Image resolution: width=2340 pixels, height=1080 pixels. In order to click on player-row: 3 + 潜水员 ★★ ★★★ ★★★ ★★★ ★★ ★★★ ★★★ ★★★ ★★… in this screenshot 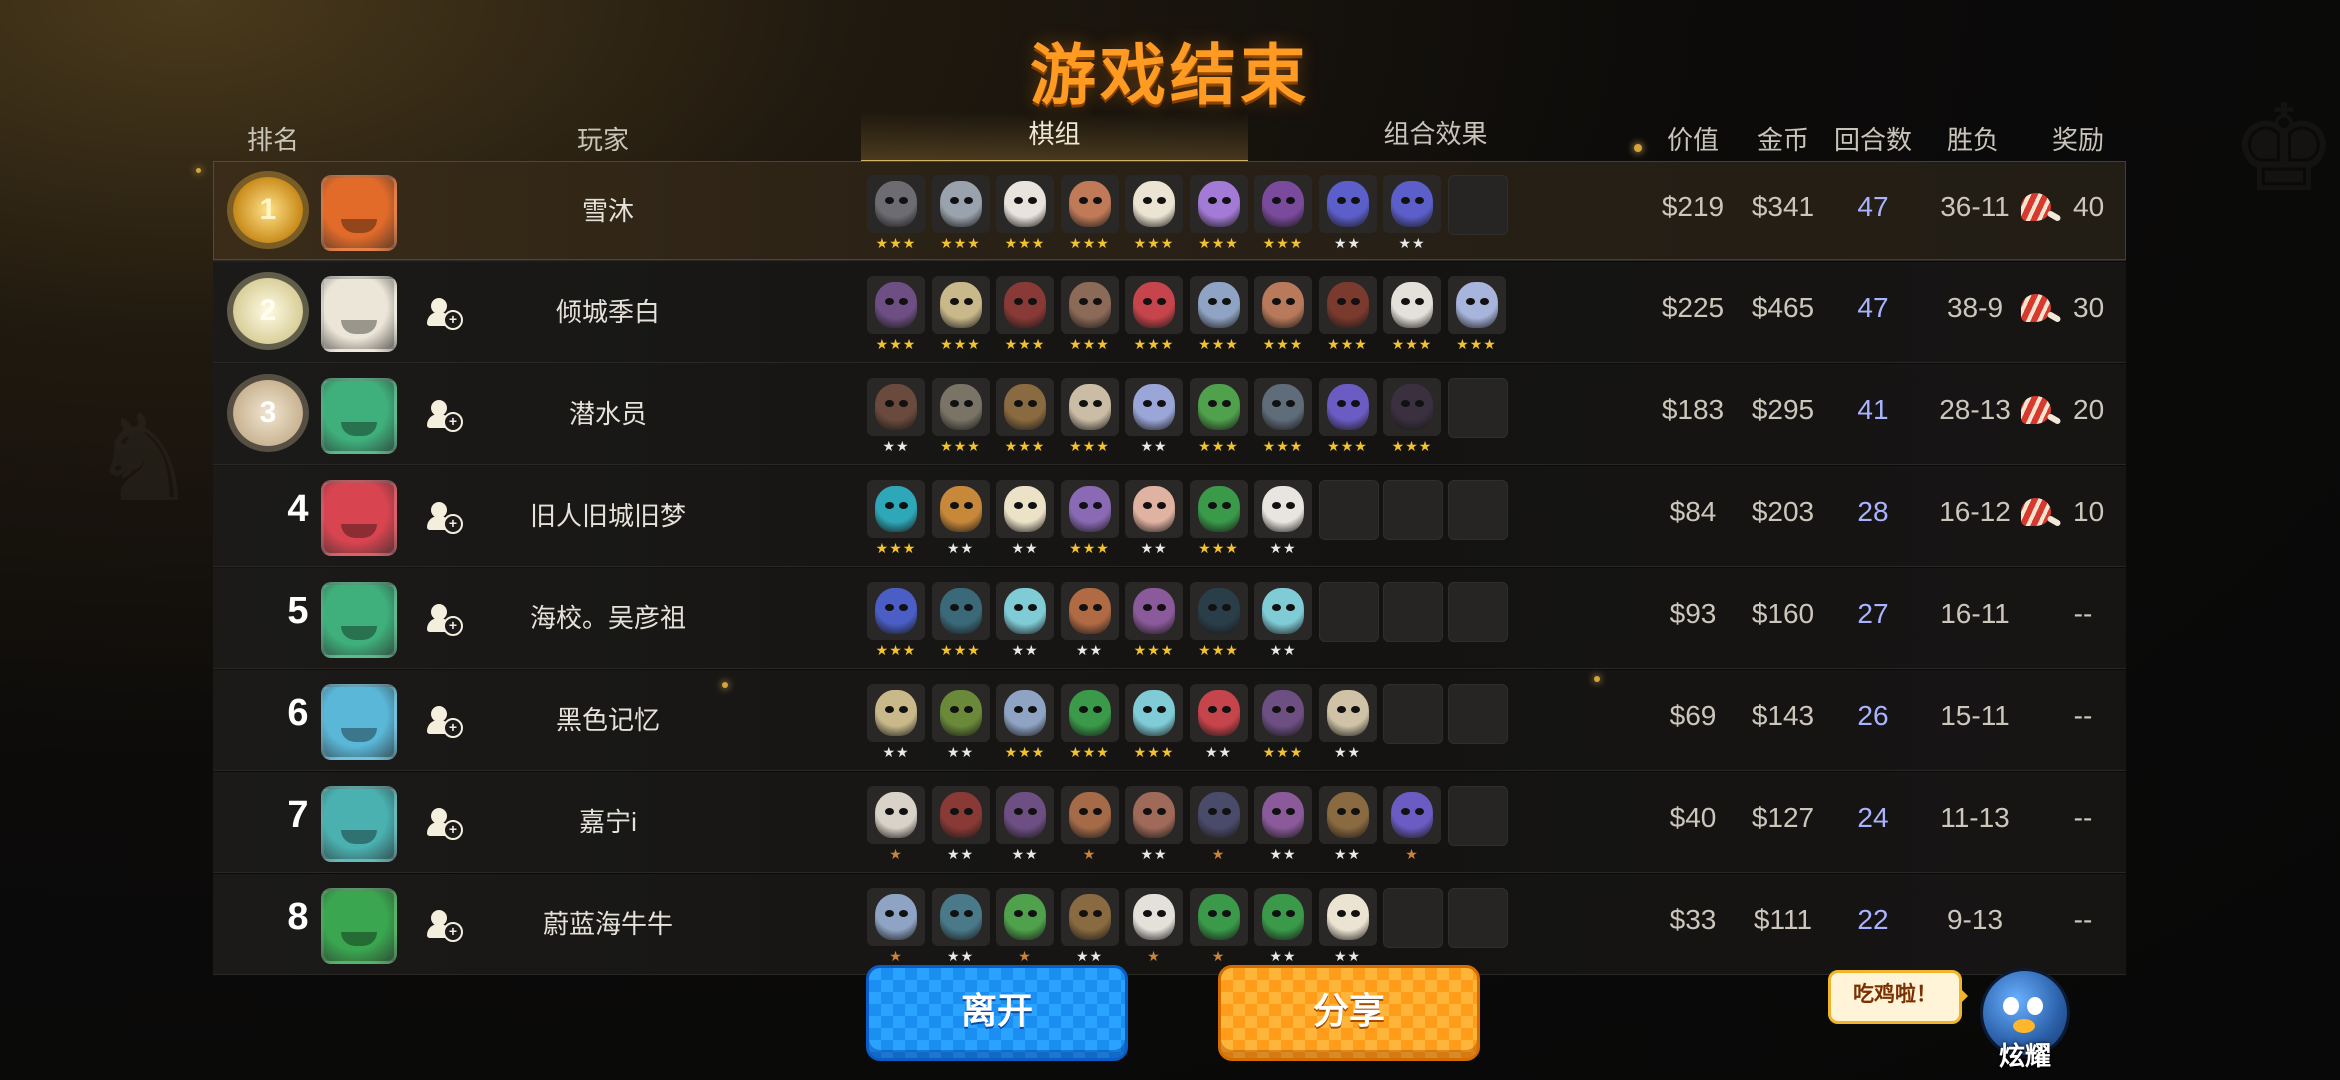, I will do `click(1169, 414)`.